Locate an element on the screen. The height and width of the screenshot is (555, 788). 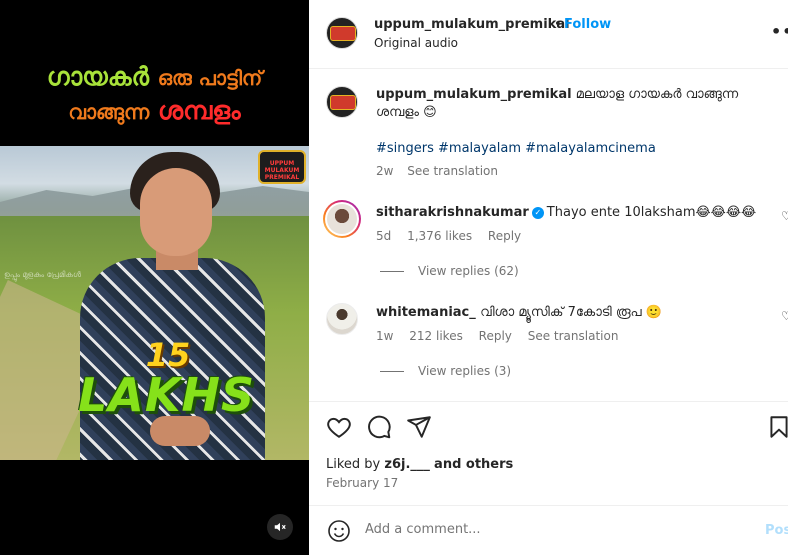
channel-logo-badge: UPPUM MULAKUM PREMIKAL is located at coordinates (282, 167).